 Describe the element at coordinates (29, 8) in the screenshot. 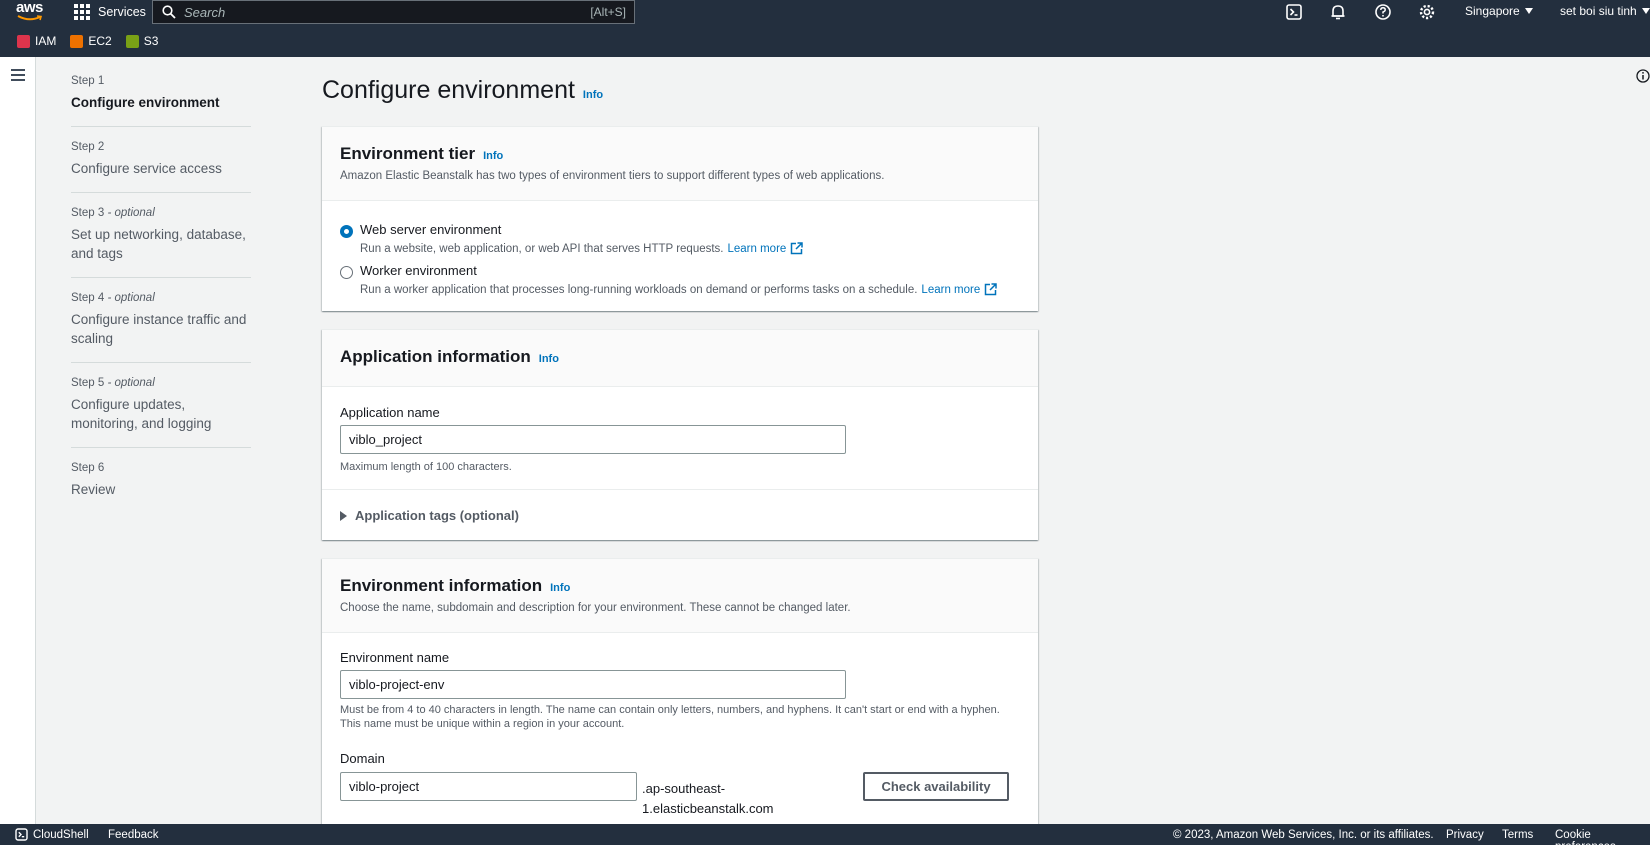

I see `aws-logo-text: aws` at that location.